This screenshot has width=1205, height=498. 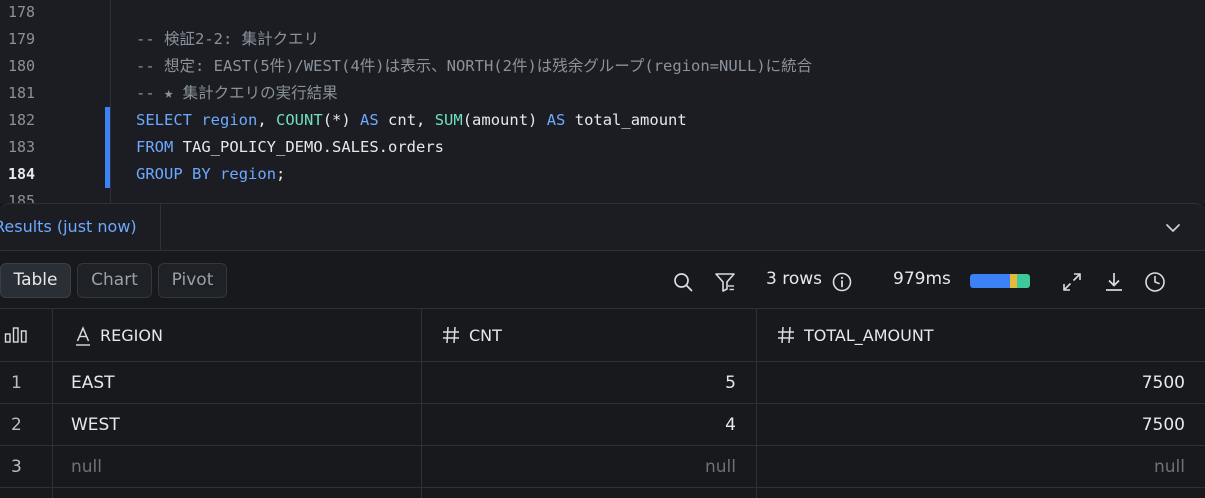 What do you see at coordinates (22, 147) in the screenshot?
I see `line-number: 183` at bounding box center [22, 147].